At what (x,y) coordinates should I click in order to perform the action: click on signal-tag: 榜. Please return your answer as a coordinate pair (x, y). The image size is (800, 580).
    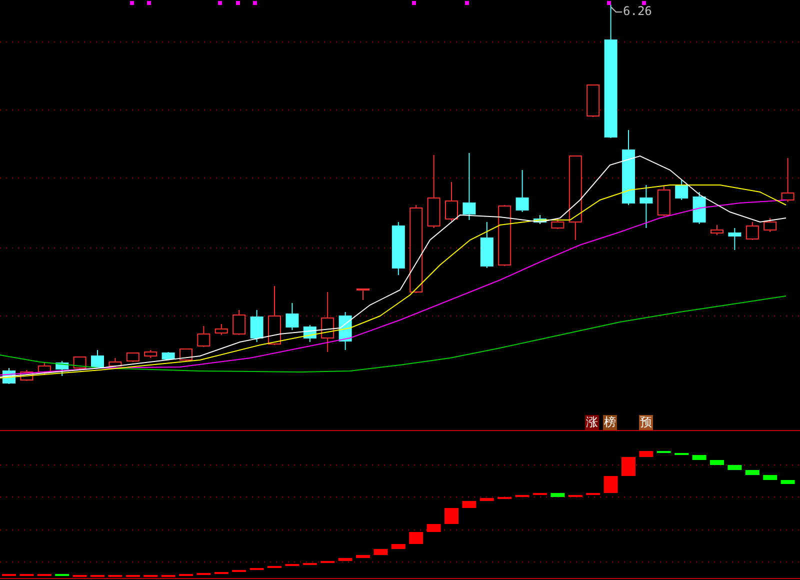
    Looking at the image, I should click on (610, 422).